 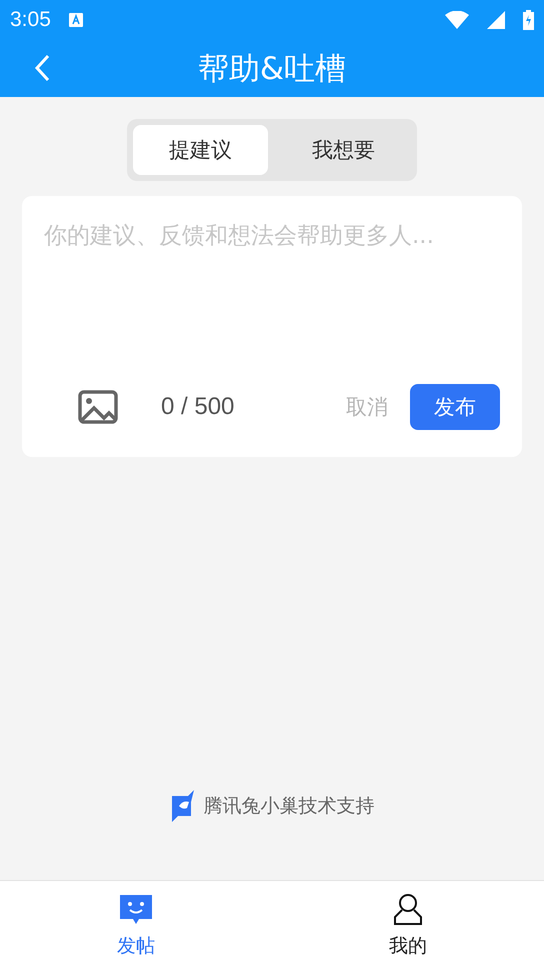 I want to click on page-title: 帮助&吐槽, so click(x=272, y=69).